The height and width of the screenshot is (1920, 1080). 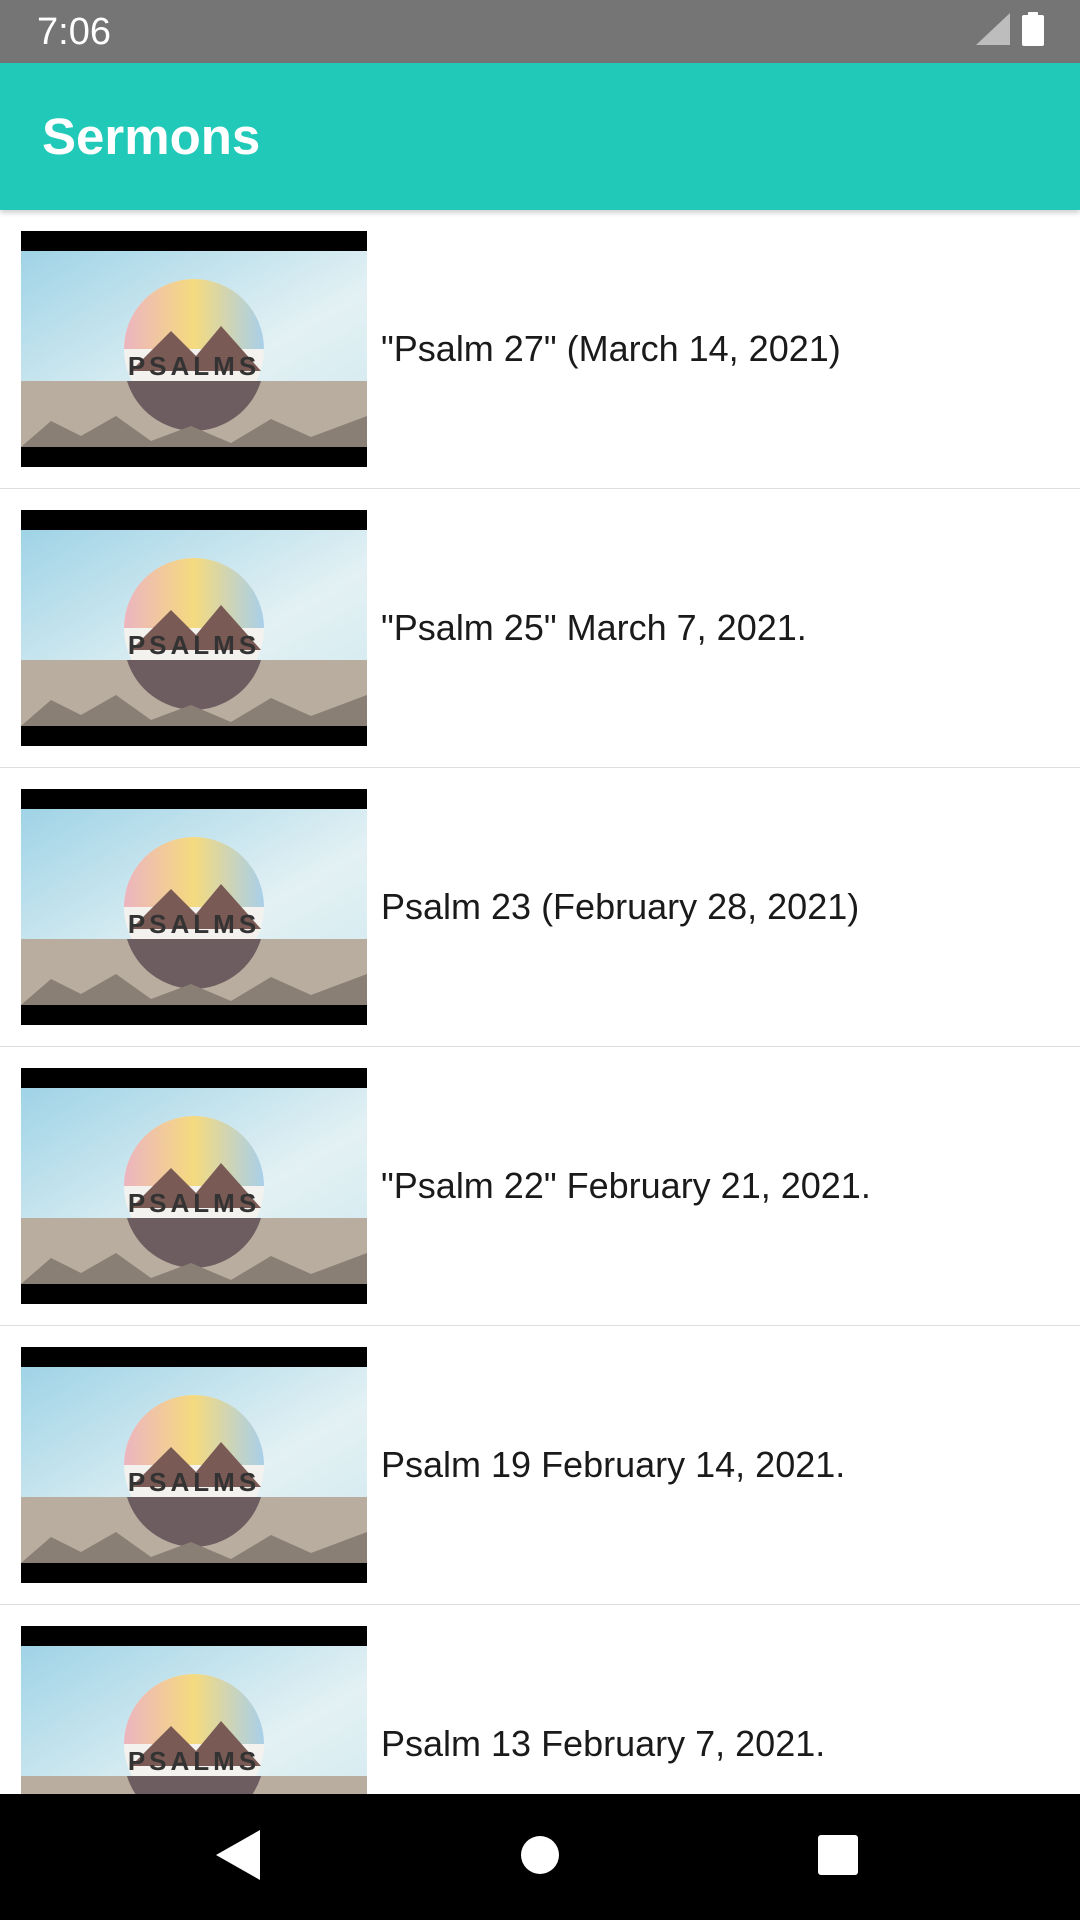 I want to click on sermon-title: "Psalm 25" March 7, 2021., so click(x=594, y=628).